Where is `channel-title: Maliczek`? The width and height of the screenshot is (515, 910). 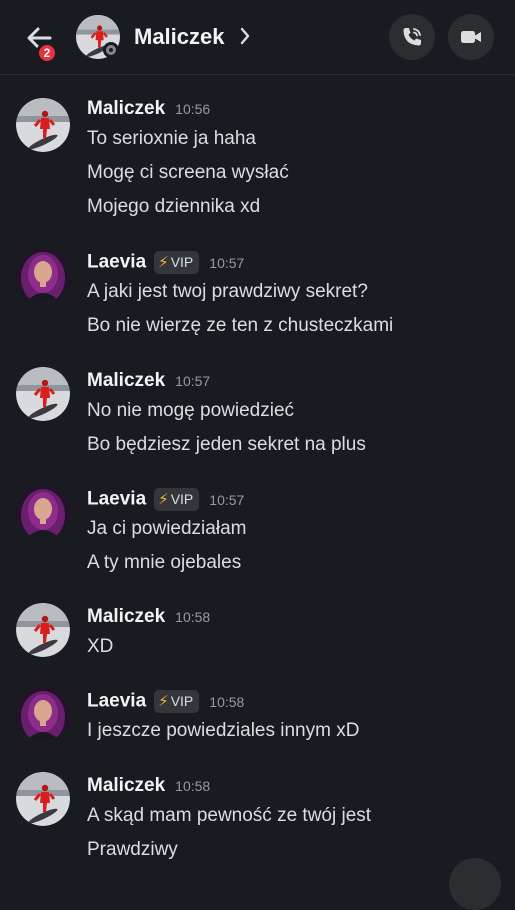 channel-title: Maliczek is located at coordinates (179, 37).